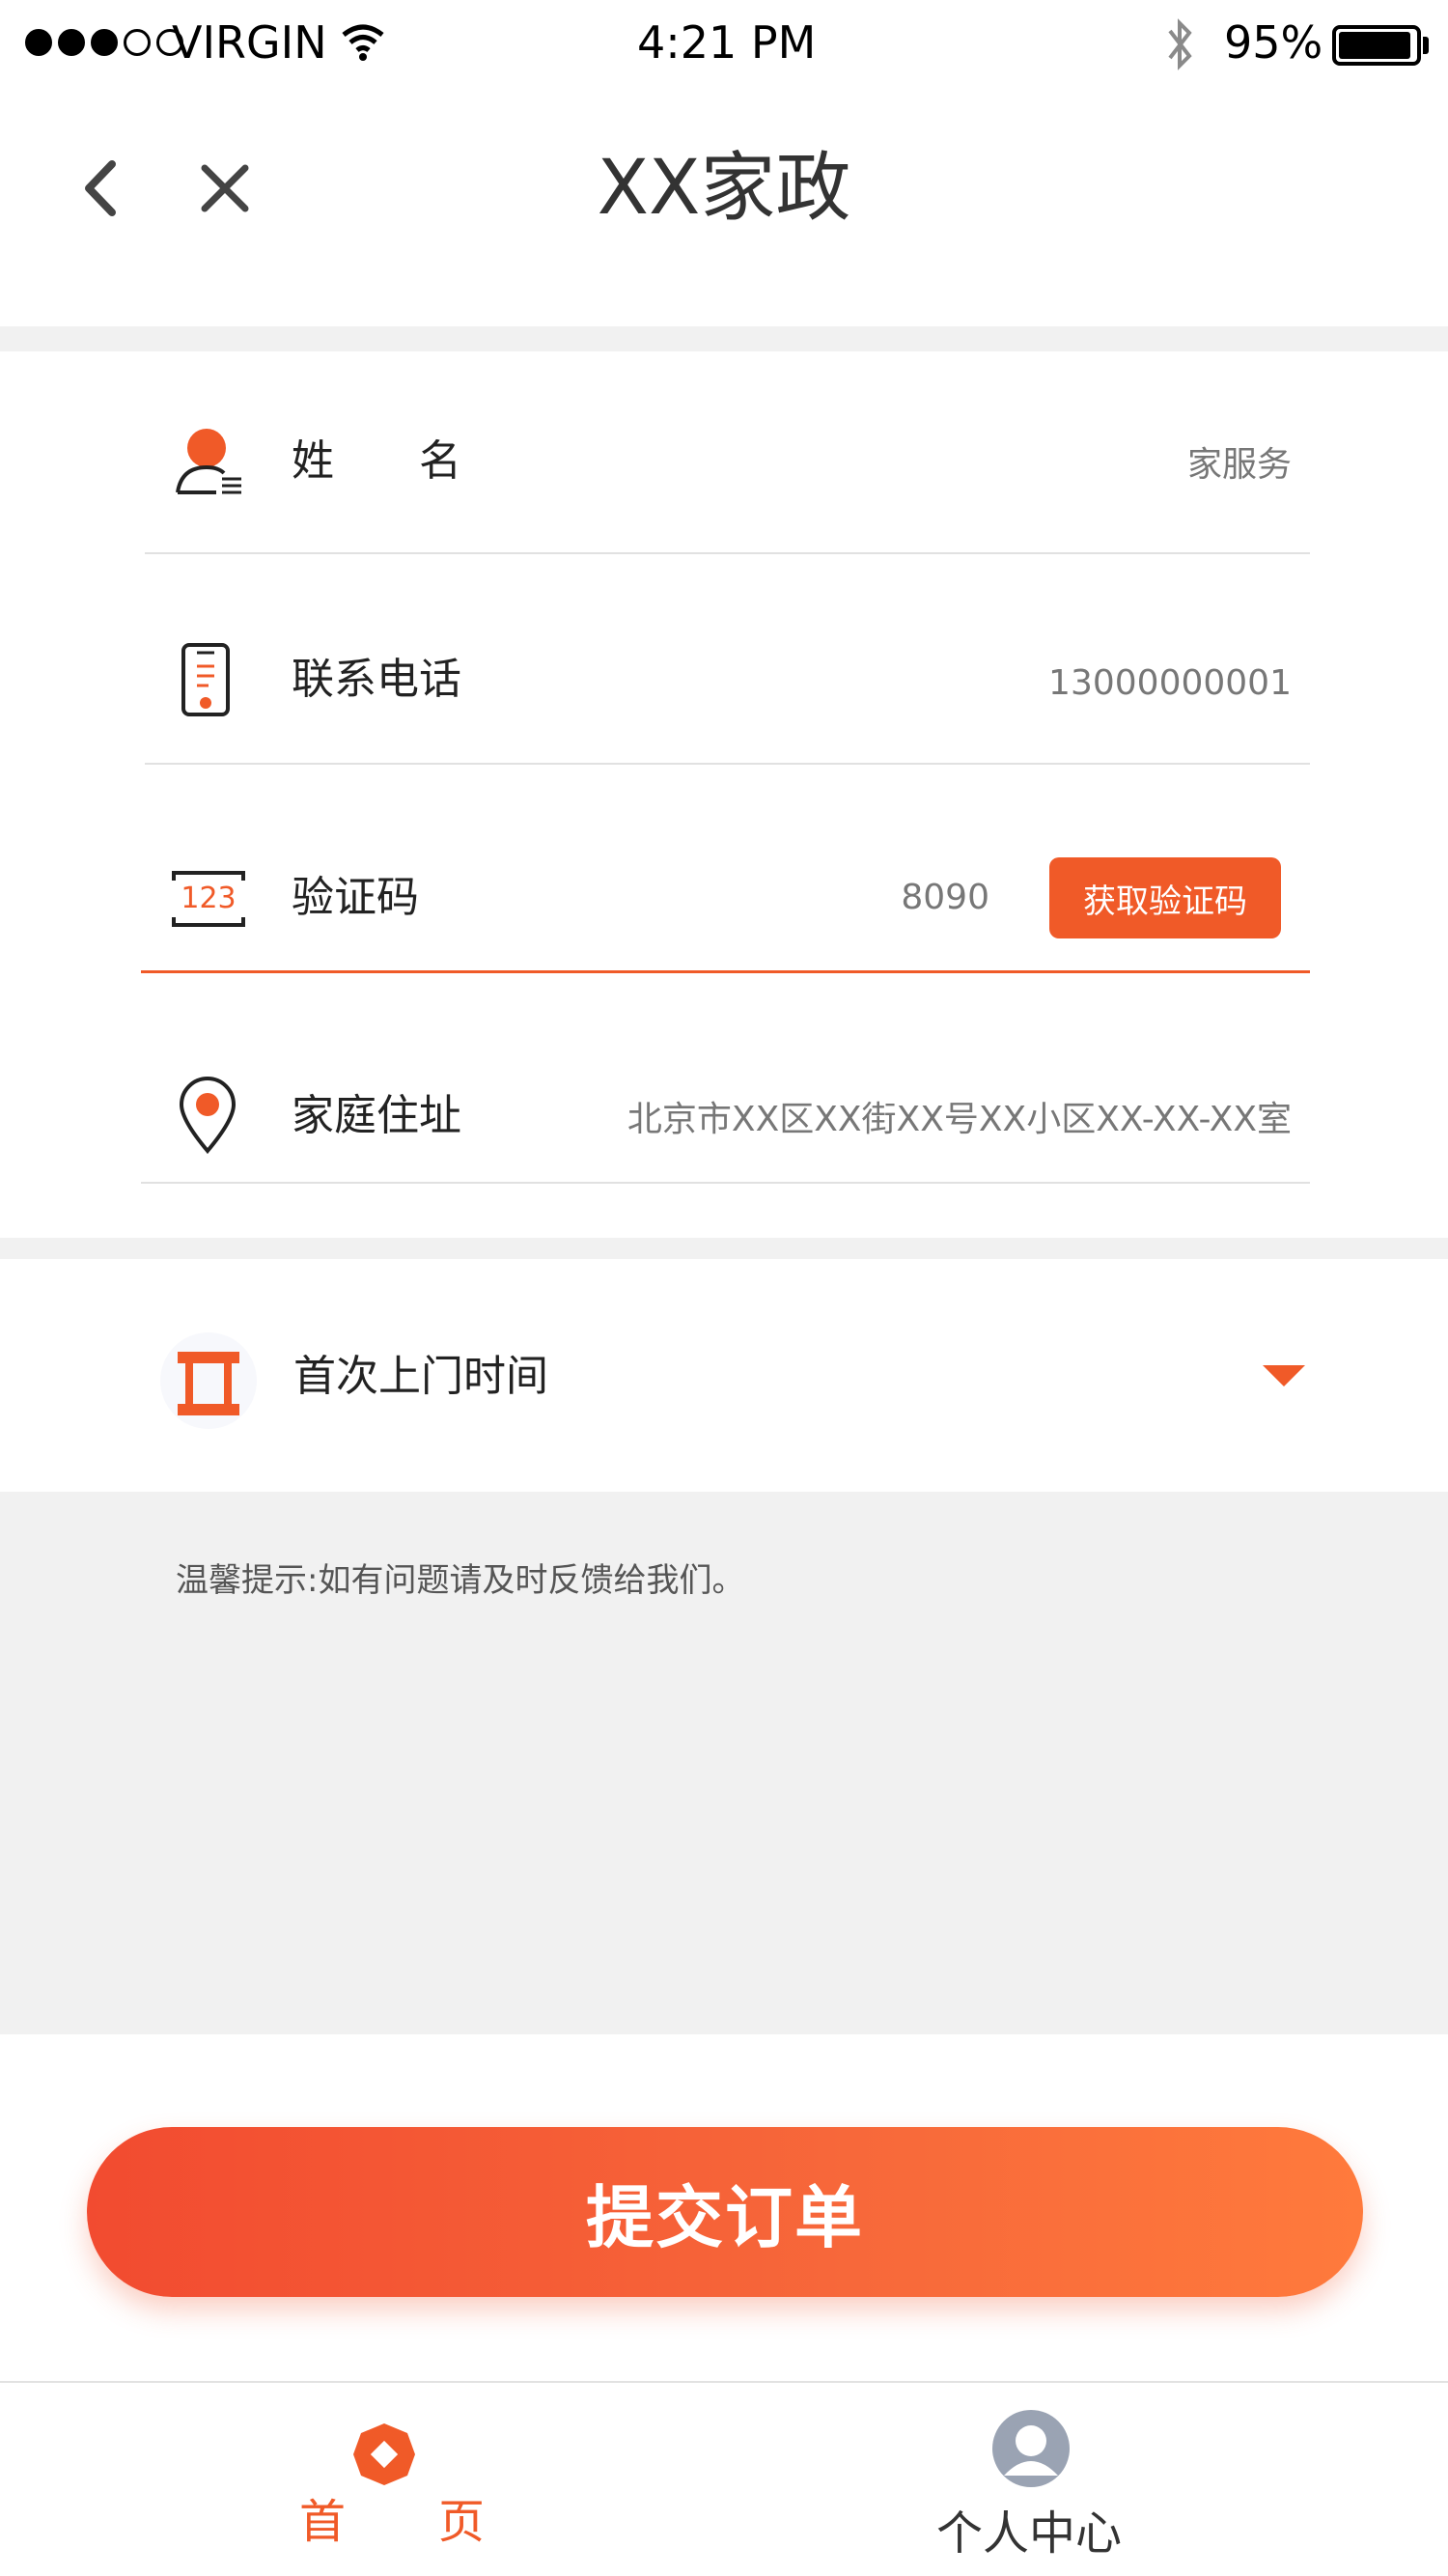  What do you see at coordinates (724, 2382) in the screenshot?
I see `tabbar-divider` at bounding box center [724, 2382].